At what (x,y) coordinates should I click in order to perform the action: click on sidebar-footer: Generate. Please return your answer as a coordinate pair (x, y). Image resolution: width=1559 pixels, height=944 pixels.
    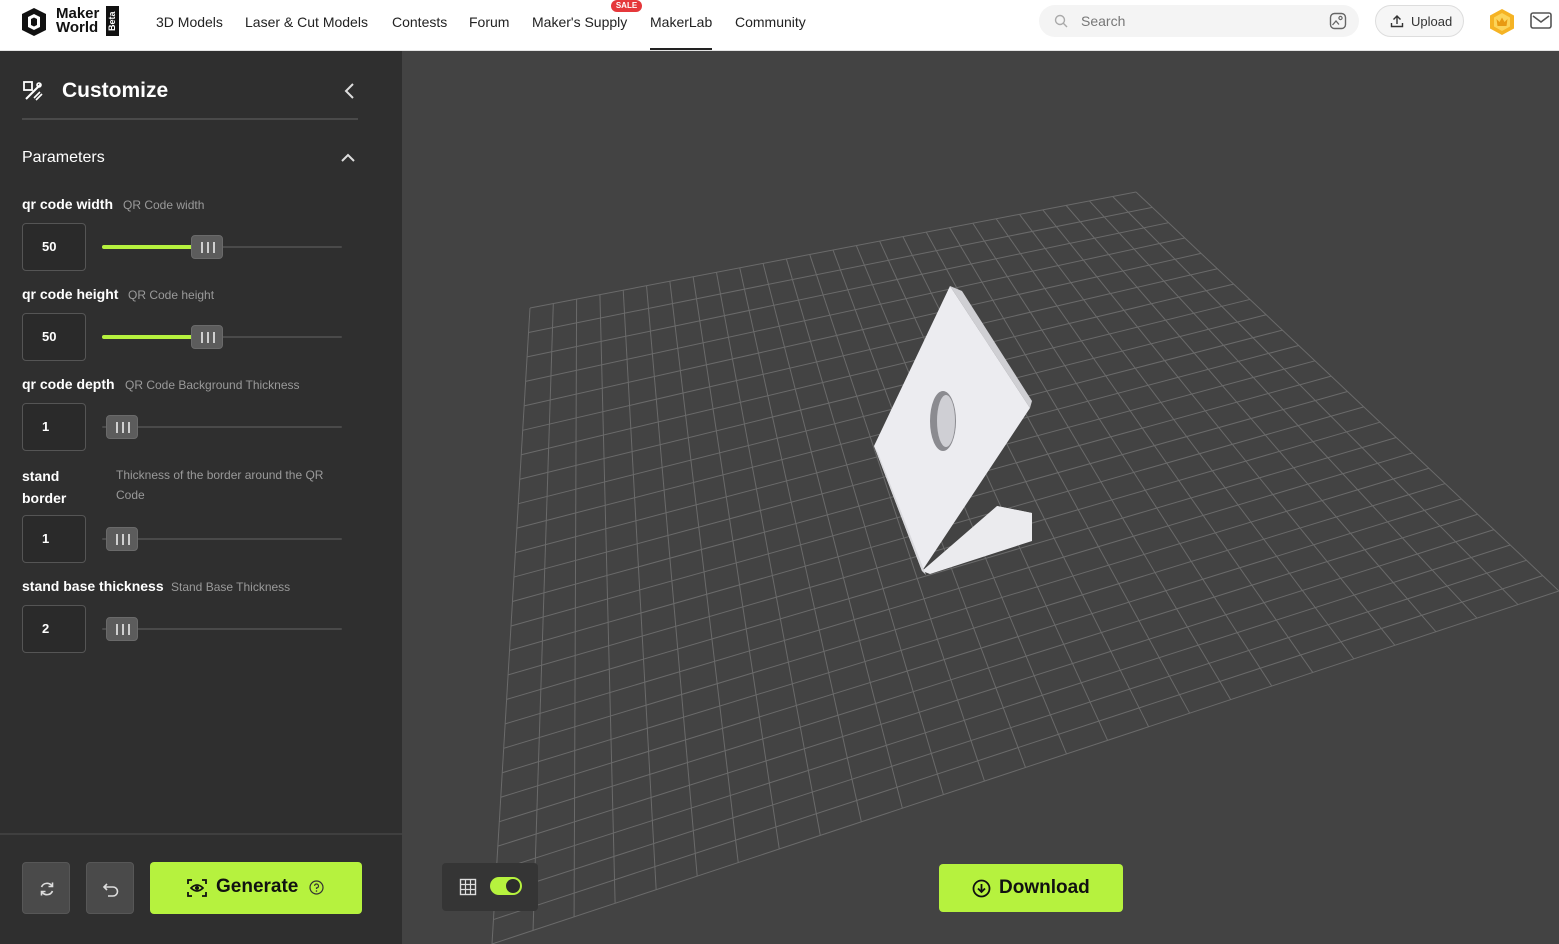
    Looking at the image, I should click on (201, 888).